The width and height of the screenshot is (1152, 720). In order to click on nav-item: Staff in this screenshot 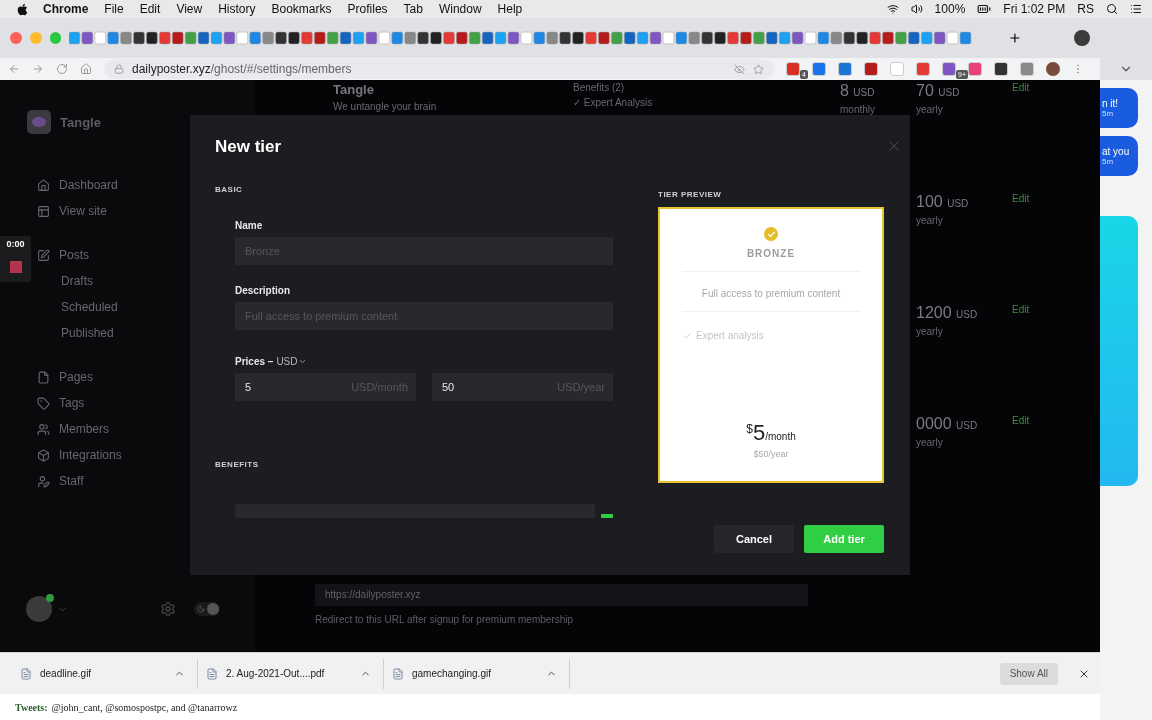, I will do `click(141, 481)`.